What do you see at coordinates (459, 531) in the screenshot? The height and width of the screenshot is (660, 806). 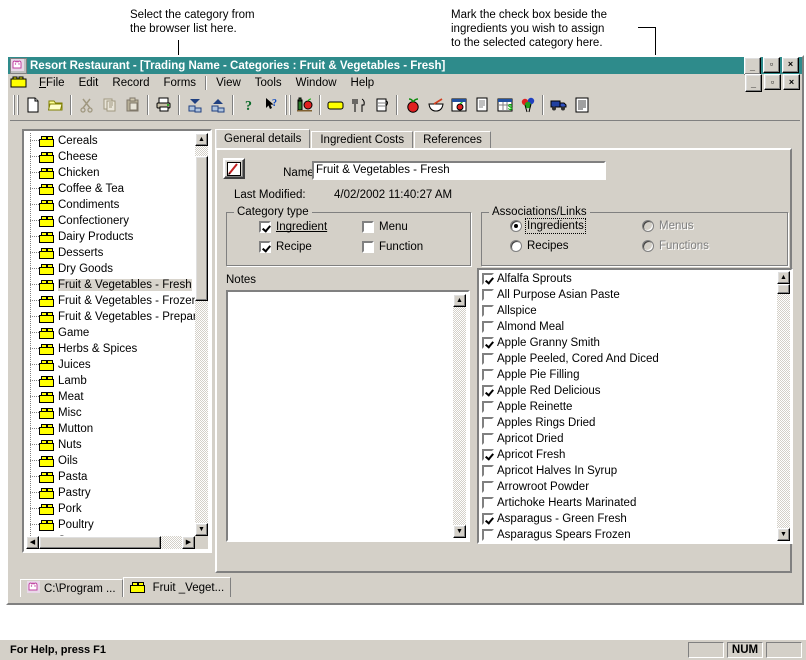 I see `notes-scroll-down-button: ▼` at bounding box center [459, 531].